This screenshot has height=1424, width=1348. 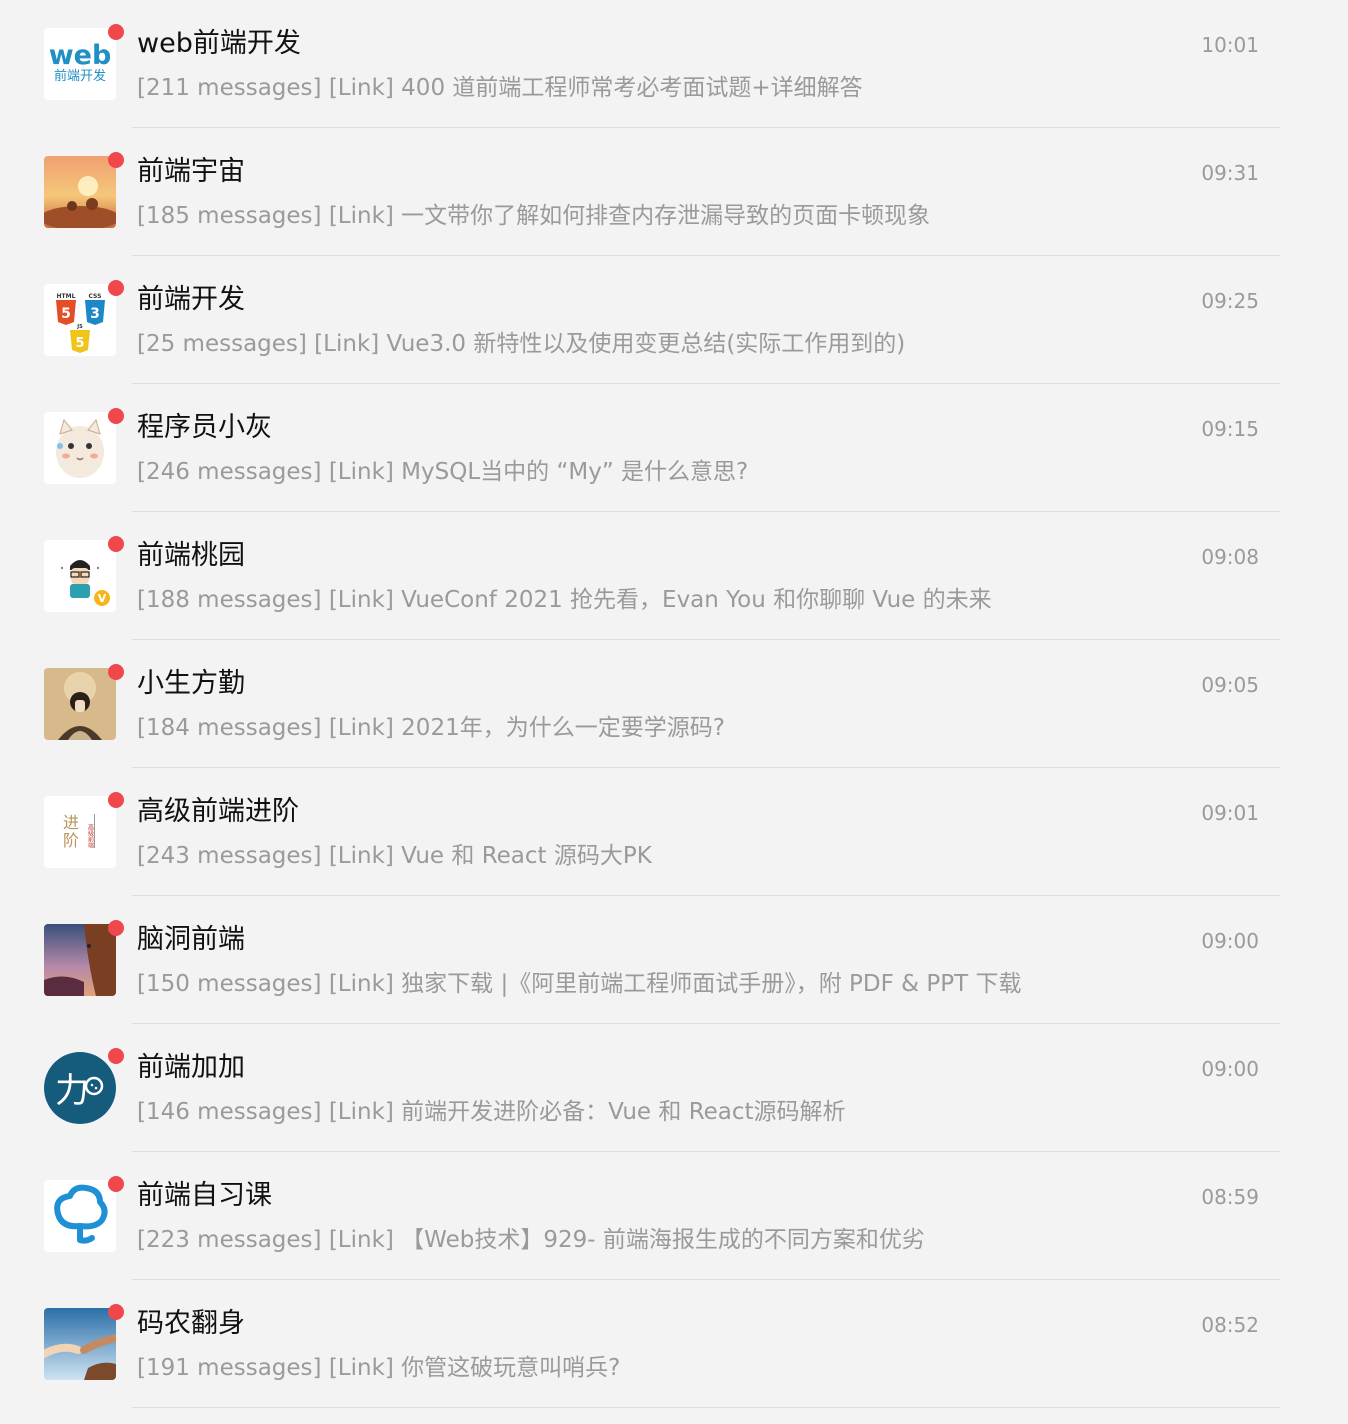 I want to click on svg-text: 3, so click(x=95, y=314).